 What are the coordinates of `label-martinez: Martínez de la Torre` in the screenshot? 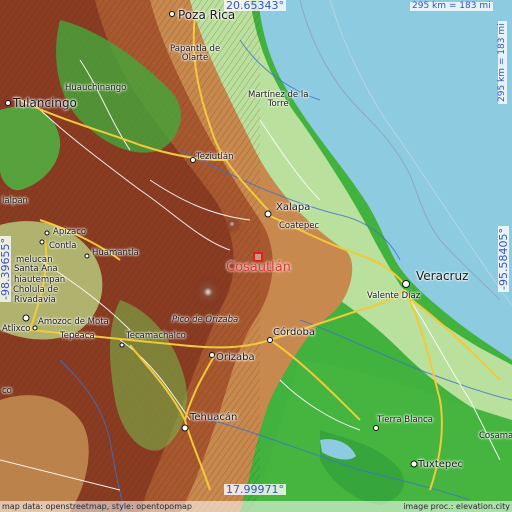 It's located at (278, 99).